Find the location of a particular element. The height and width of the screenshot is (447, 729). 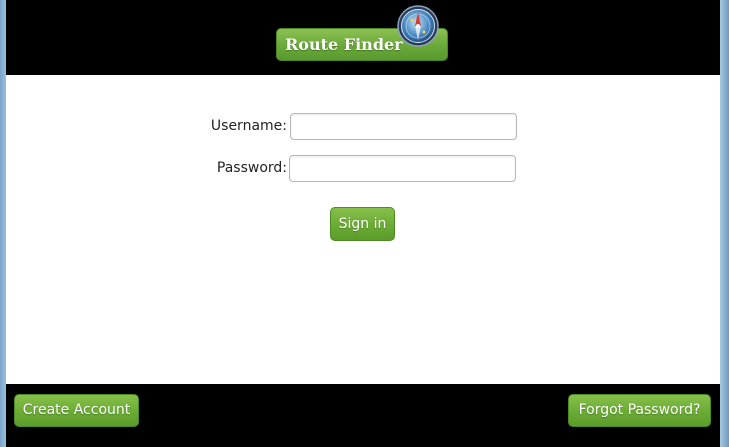

username-input is located at coordinates (403, 126).